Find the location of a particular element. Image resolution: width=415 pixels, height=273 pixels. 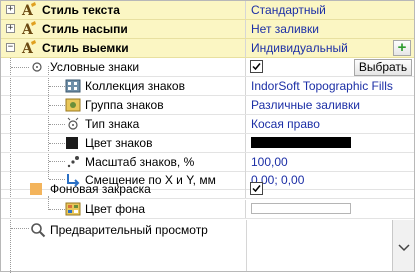

row-label: Группа знаков is located at coordinates (124, 105).